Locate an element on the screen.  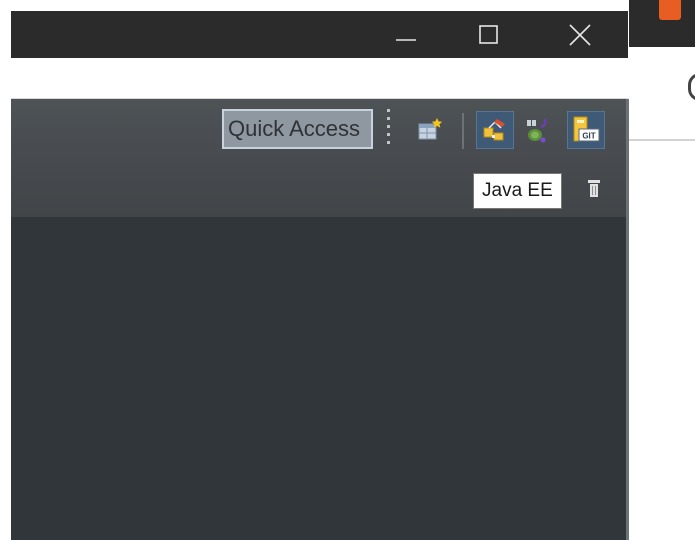
perspective-icon is located at coordinates (494, 130).